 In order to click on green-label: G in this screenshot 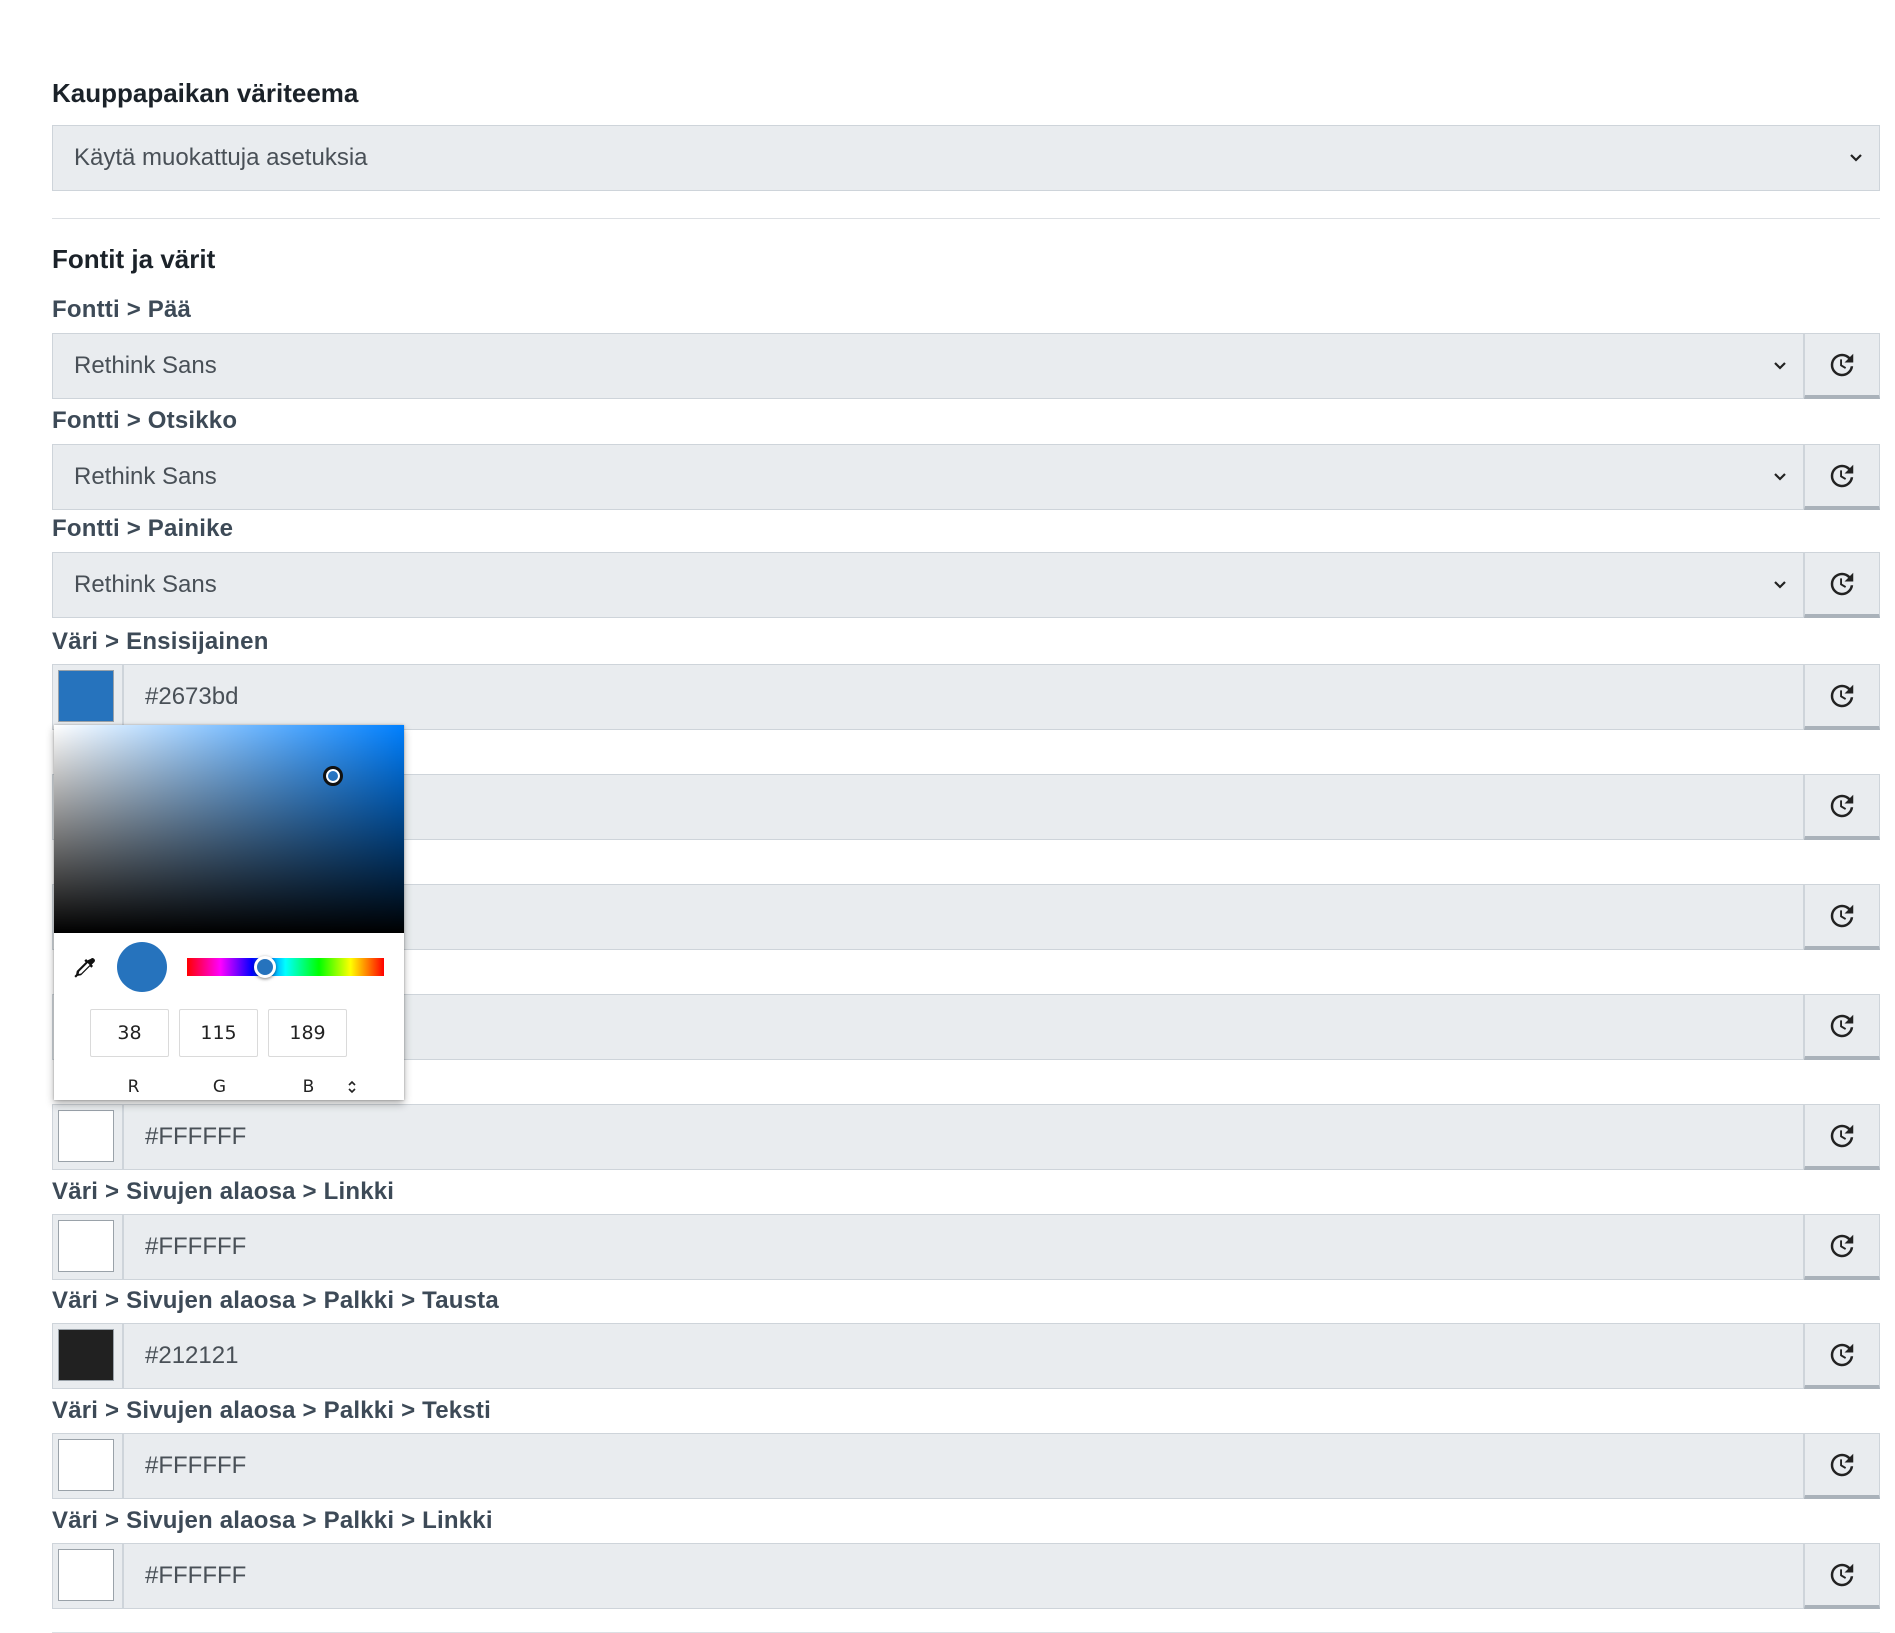, I will do `click(219, 1087)`.